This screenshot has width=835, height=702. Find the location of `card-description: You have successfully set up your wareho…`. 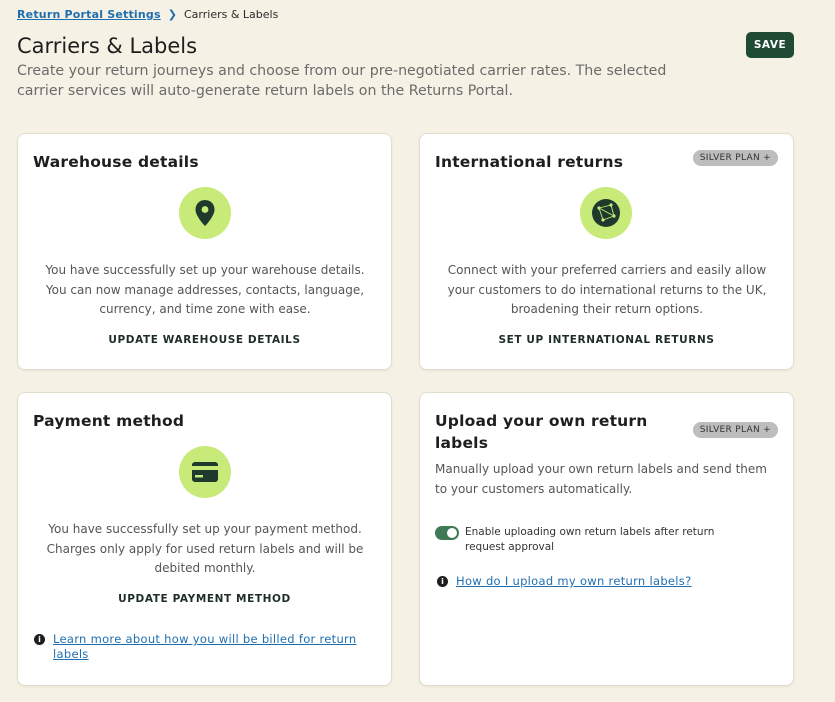

card-description: You have successfully set up your wareho… is located at coordinates (205, 289).